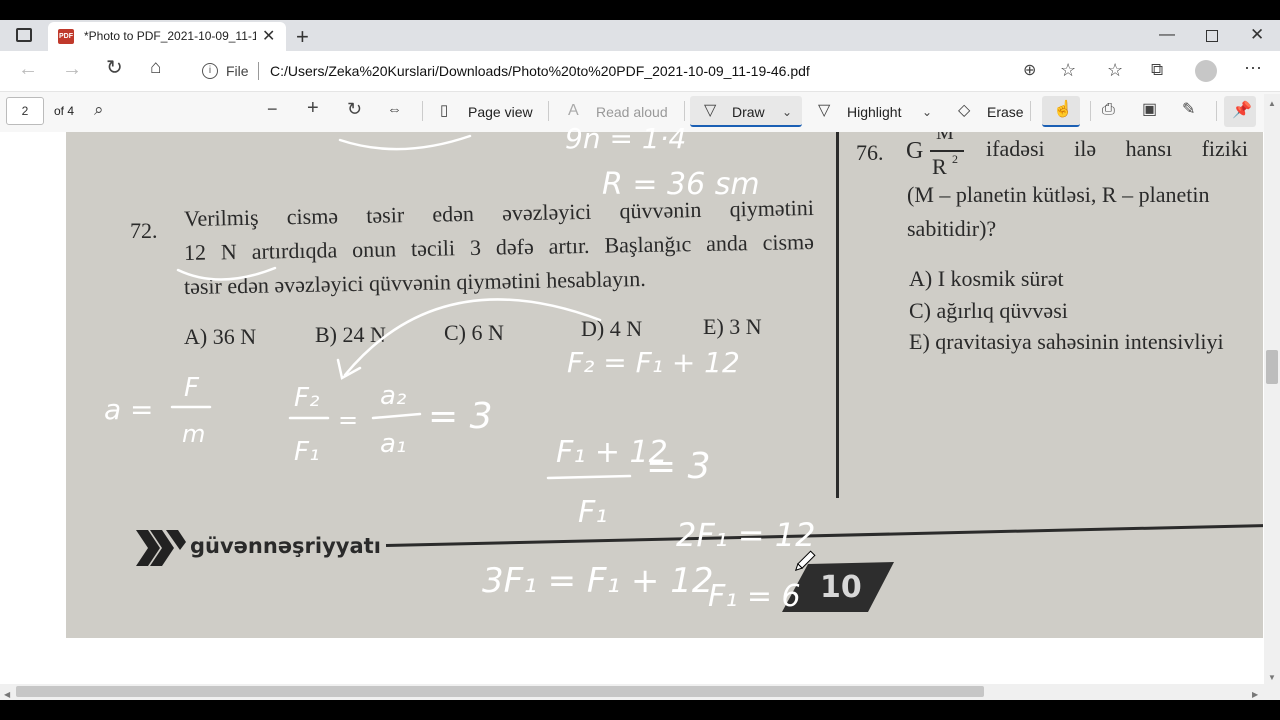  I want to click on ink-ratio-den: F₁, so click(306, 452).